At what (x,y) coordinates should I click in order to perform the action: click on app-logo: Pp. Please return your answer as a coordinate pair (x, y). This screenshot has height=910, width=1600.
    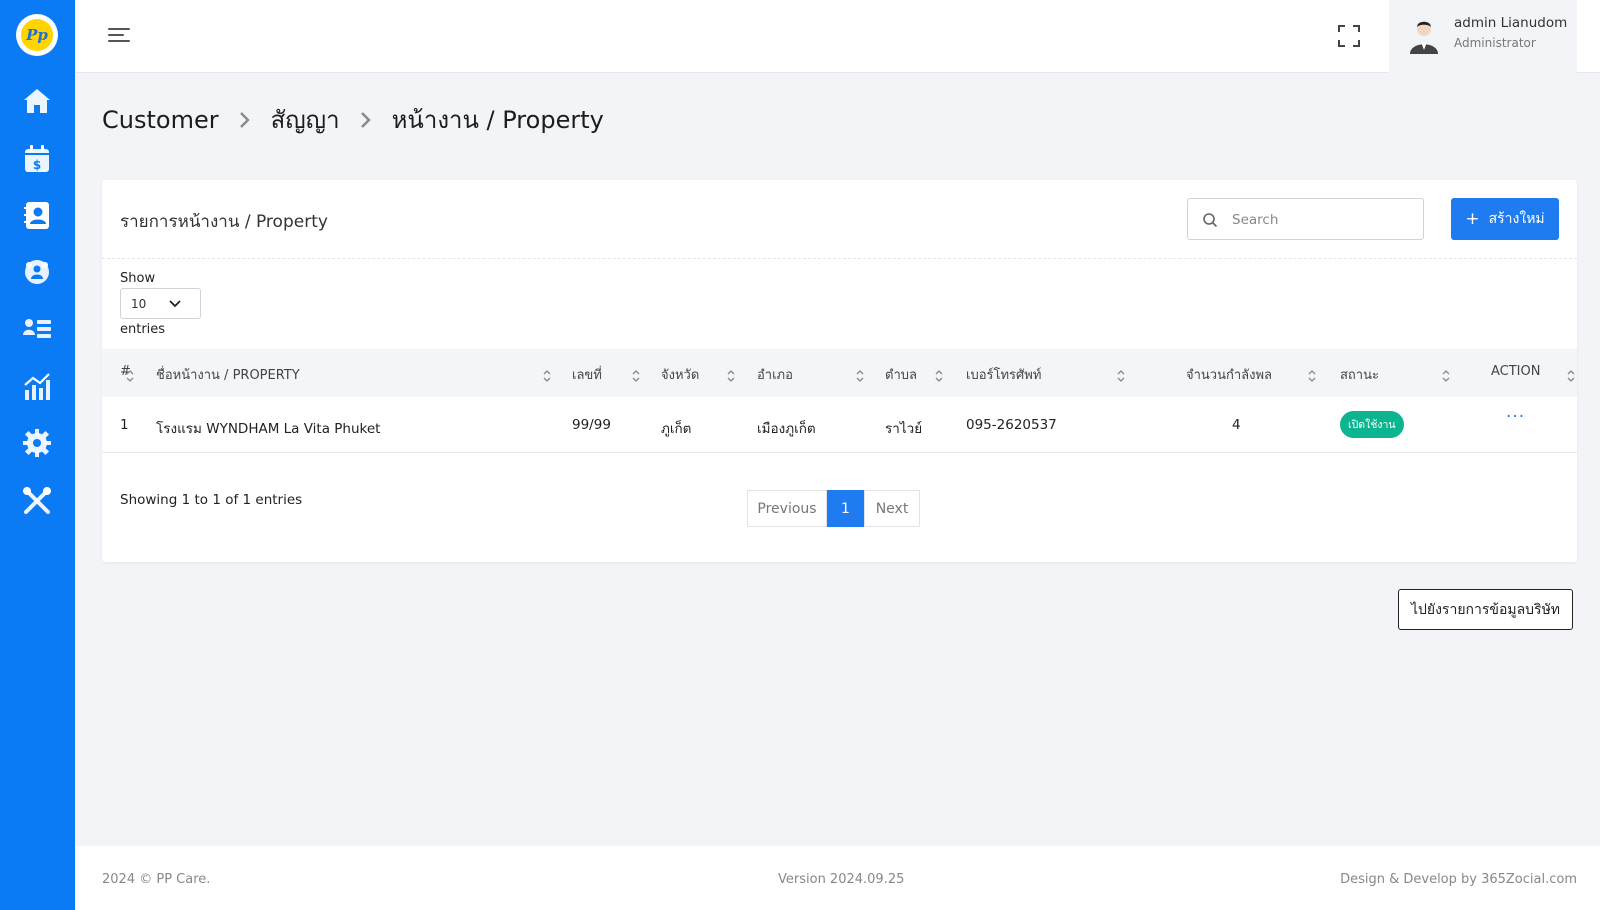
    Looking at the image, I should click on (37, 35).